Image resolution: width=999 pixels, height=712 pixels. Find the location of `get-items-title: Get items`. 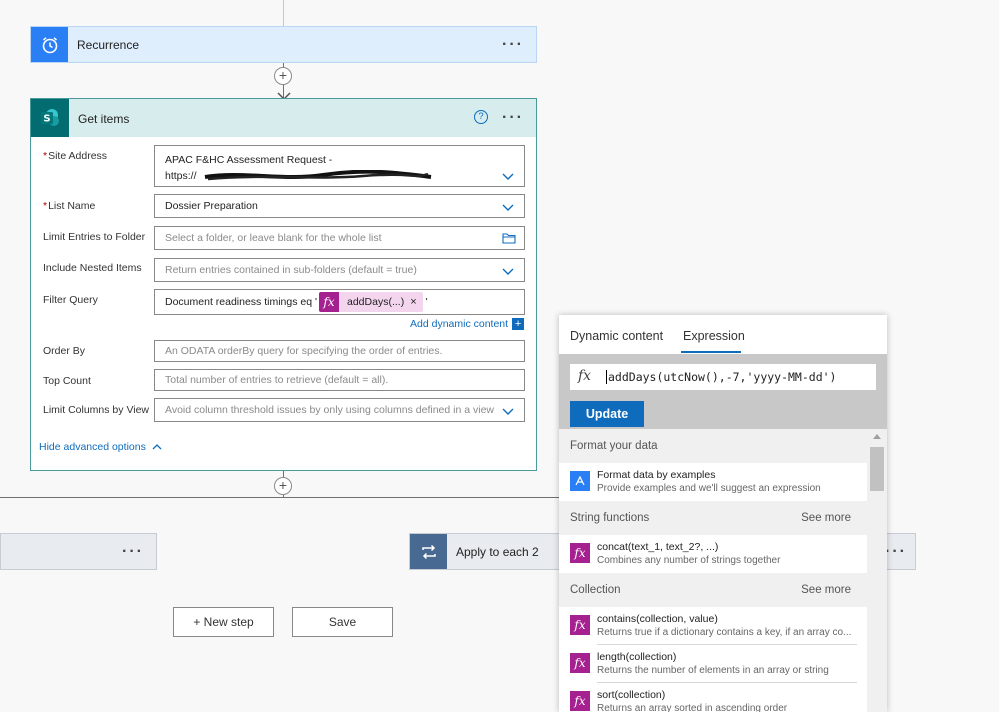

get-items-title: Get items is located at coordinates (104, 119).